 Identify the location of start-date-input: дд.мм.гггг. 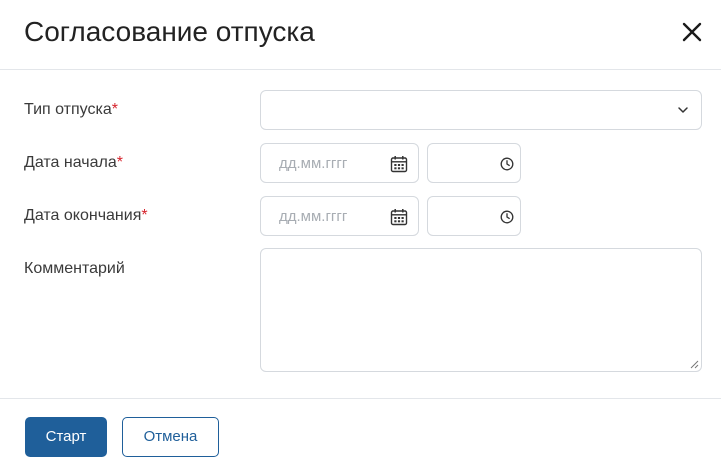
(339, 163).